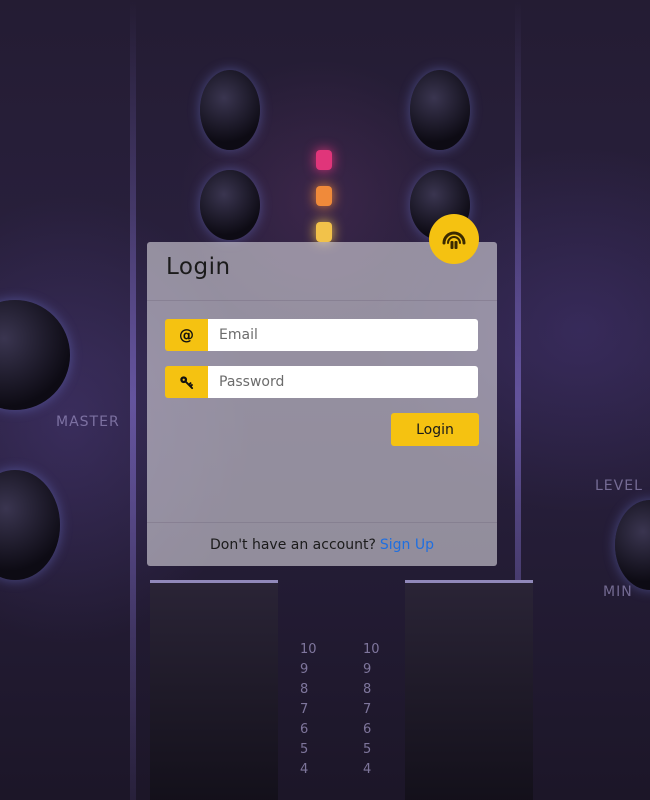  I want to click on bg-label: MIN, so click(618, 592).